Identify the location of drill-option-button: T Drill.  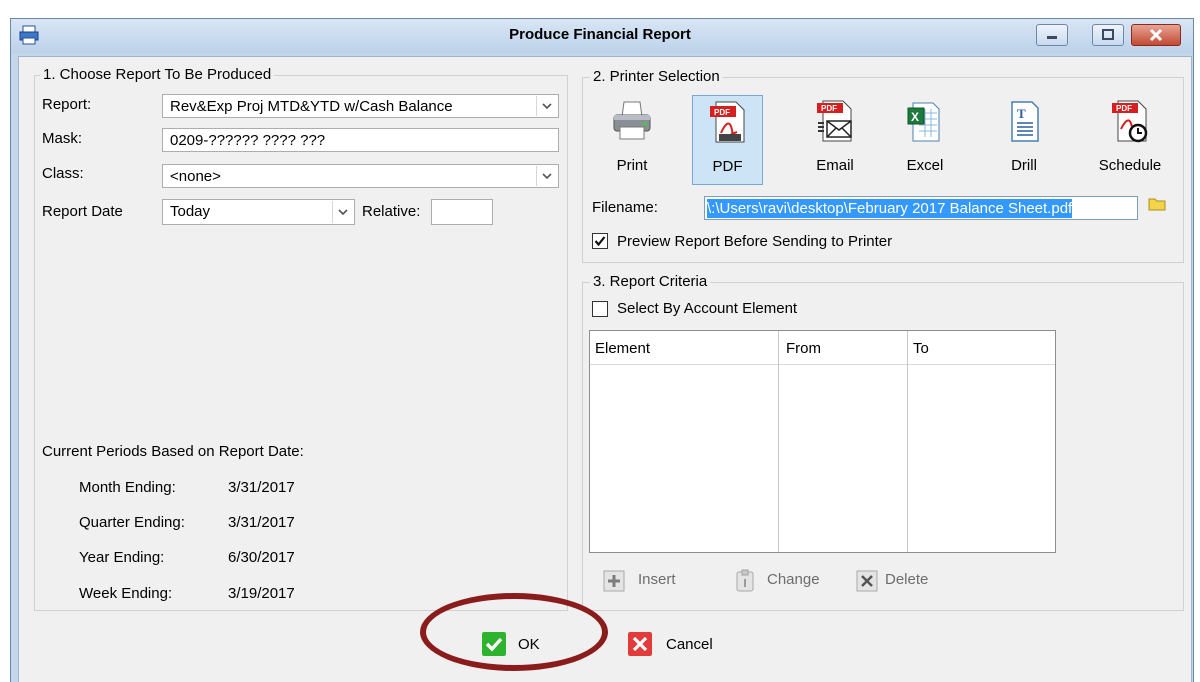
(1024, 139).